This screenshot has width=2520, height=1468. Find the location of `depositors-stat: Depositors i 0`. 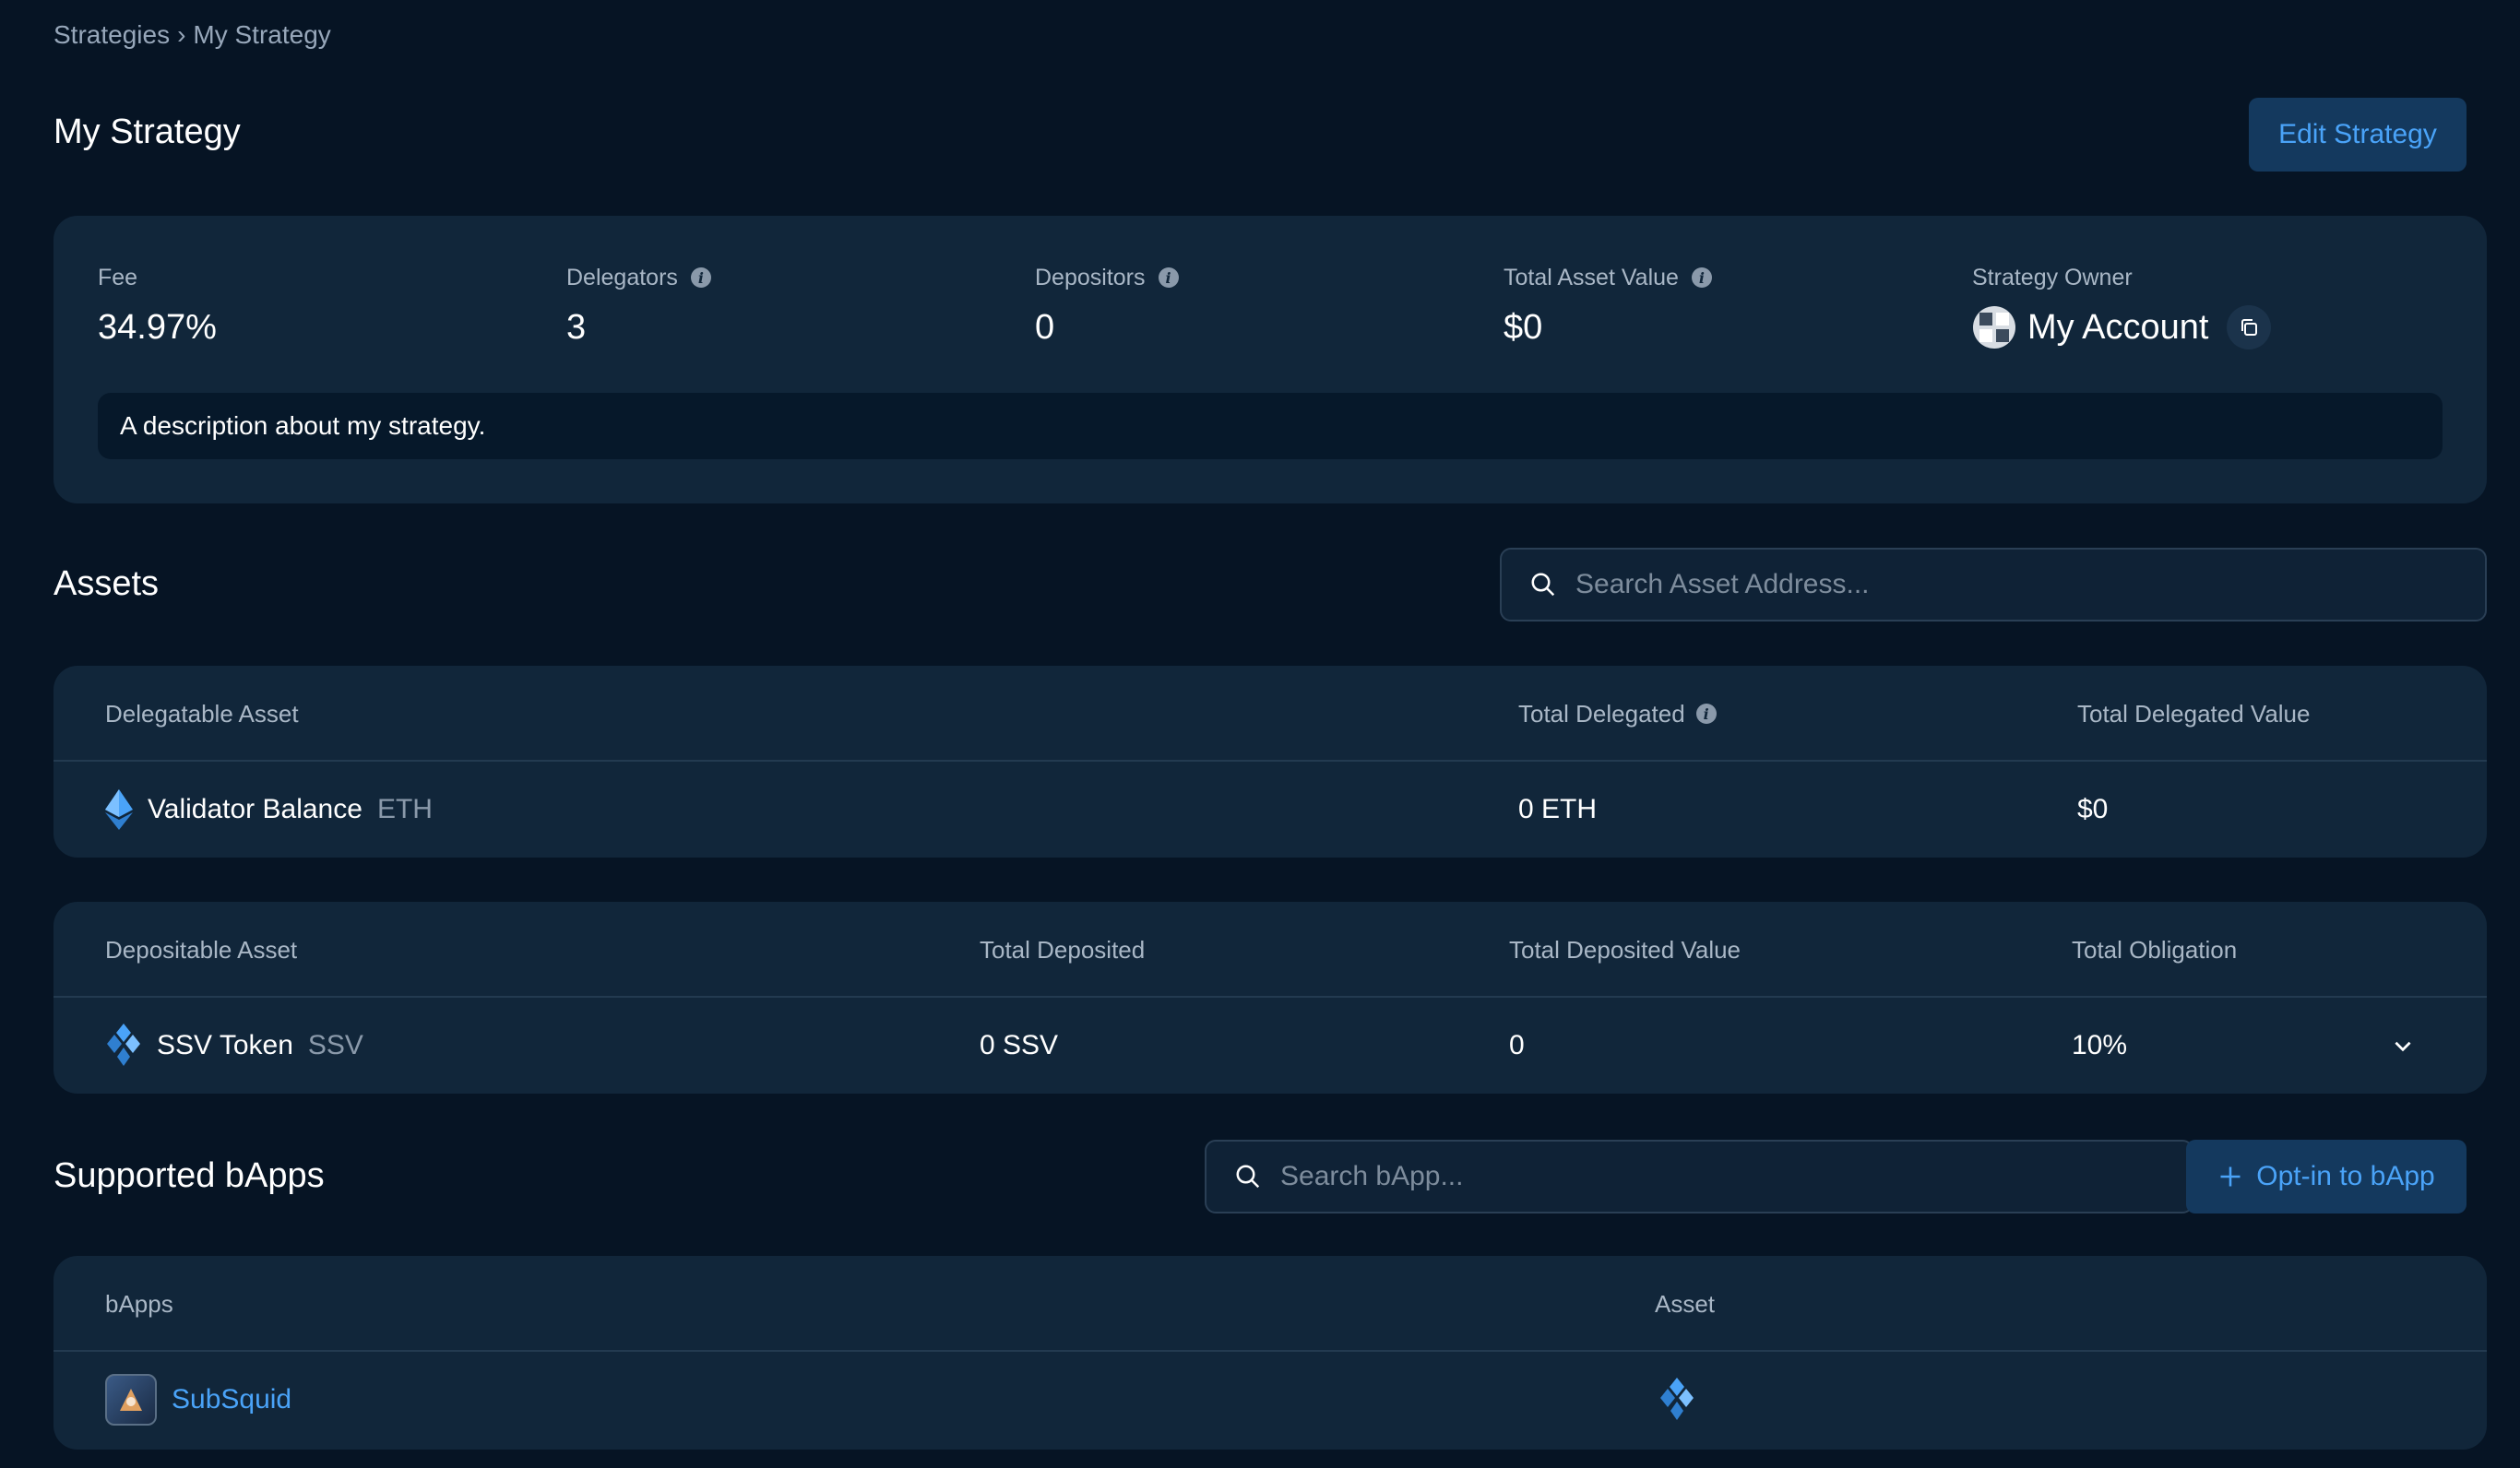

depositors-stat: Depositors i 0 is located at coordinates (1107, 306).